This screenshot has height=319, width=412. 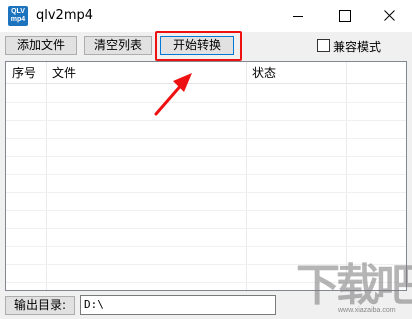 I want to click on watermark-logo: 下载吧 www.xiazaiba.com, so click(x=354, y=289).